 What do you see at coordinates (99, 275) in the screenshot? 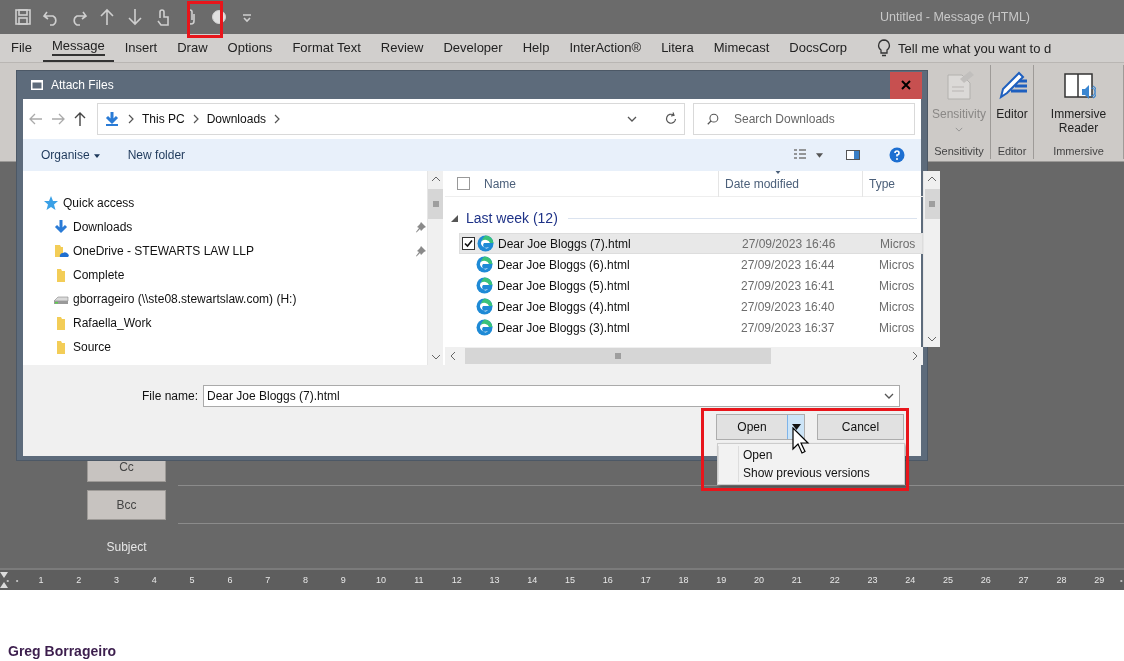
I see `nav-item: Complete` at bounding box center [99, 275].